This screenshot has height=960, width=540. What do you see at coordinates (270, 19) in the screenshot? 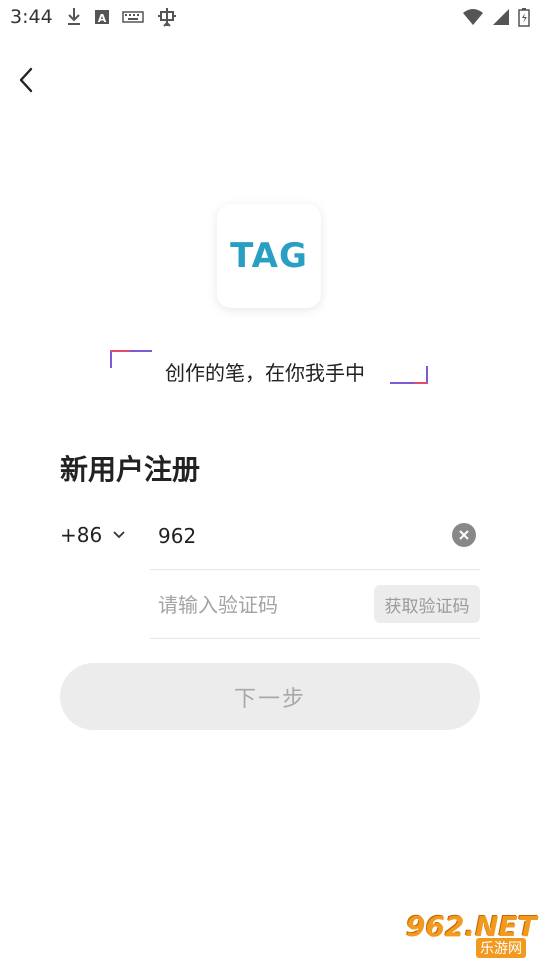
I see `status-bar: 3:44 A` at bounding box center [270, 19].